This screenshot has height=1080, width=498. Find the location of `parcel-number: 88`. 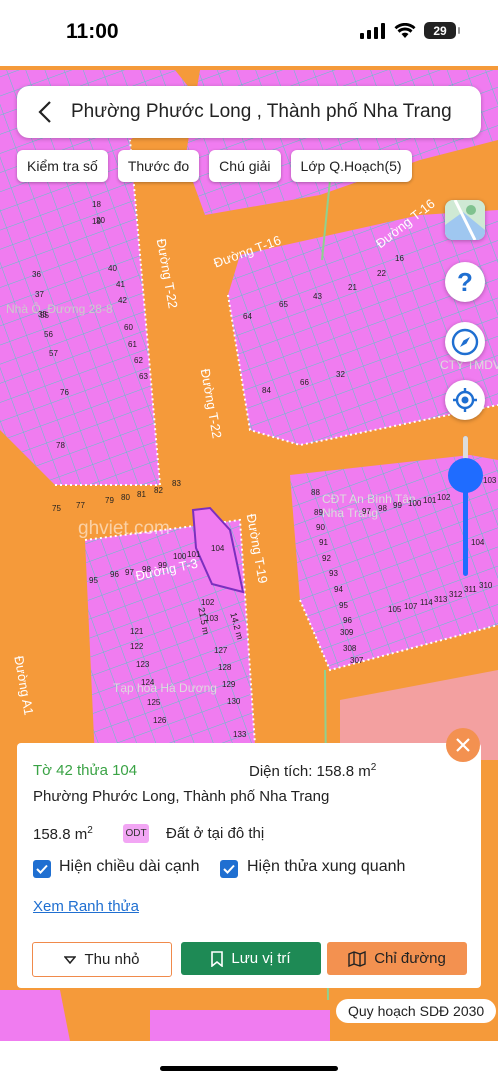

parcel-number: 88 is located at coordinates (315, 492).